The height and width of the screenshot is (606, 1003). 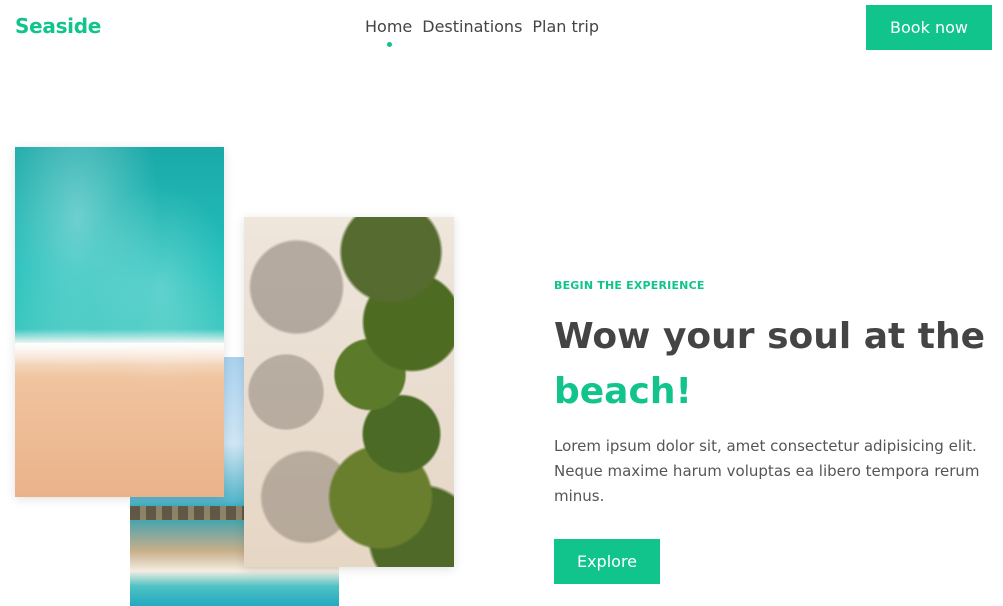 I want to click on book-now-button: Book now, so click(x=929, y=27).